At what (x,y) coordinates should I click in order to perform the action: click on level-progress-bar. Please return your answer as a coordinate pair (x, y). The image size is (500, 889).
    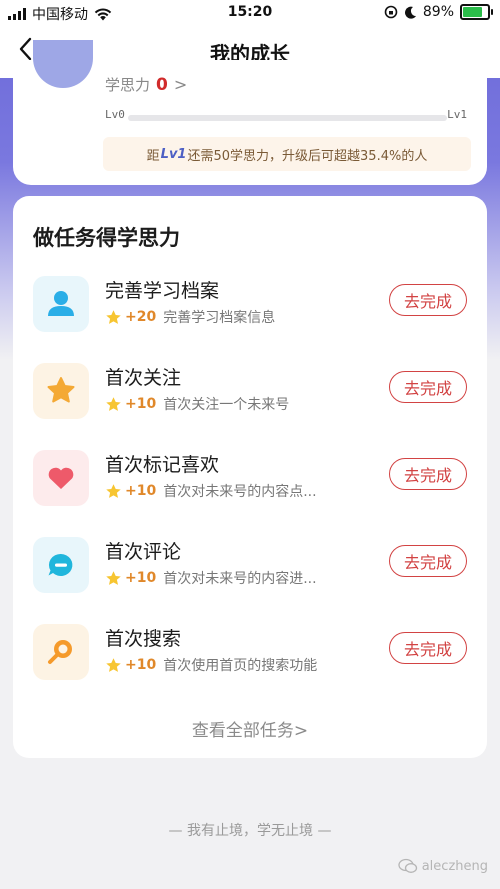
    Looking at the image, I should click on (287, 118).